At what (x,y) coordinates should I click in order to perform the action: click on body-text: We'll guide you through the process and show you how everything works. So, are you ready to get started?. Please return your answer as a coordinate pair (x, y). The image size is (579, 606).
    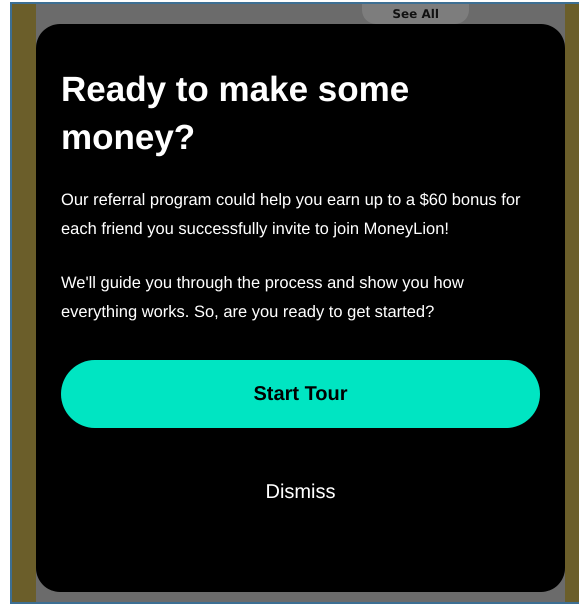
    Looking at the image, I should click on (263, 298).